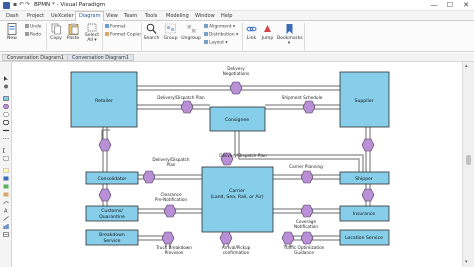 This screenshot has height=267, width=474. What do you see at coordinates (226, 238) in the screenshot?
I see `conversation-arrival-pickup` at bounding box center [226, 238].